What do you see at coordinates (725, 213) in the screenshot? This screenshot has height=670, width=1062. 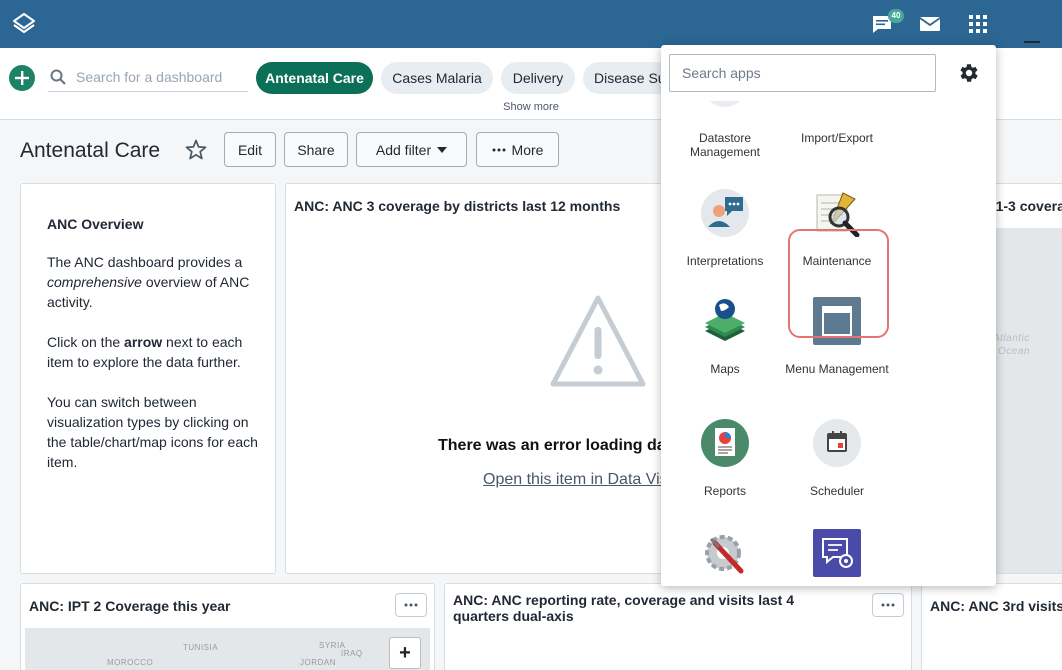 I see `interpretations-icon` at bounding box center [725, 213].